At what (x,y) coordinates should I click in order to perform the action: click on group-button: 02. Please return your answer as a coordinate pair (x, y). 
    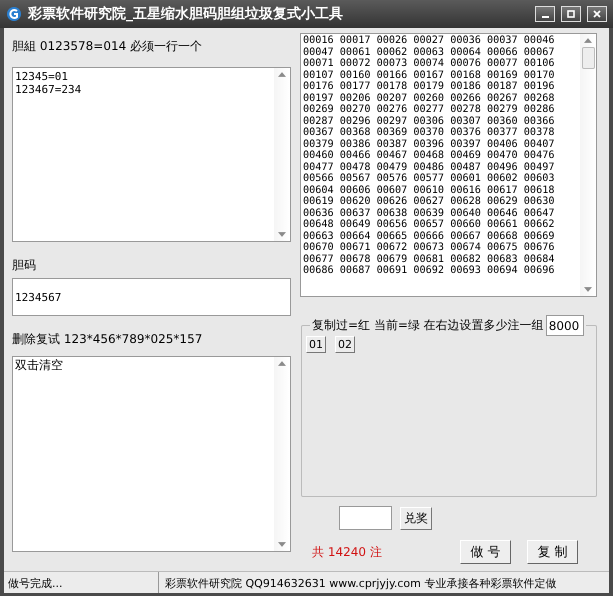
    Looking at the image, I should click on (345, 344).